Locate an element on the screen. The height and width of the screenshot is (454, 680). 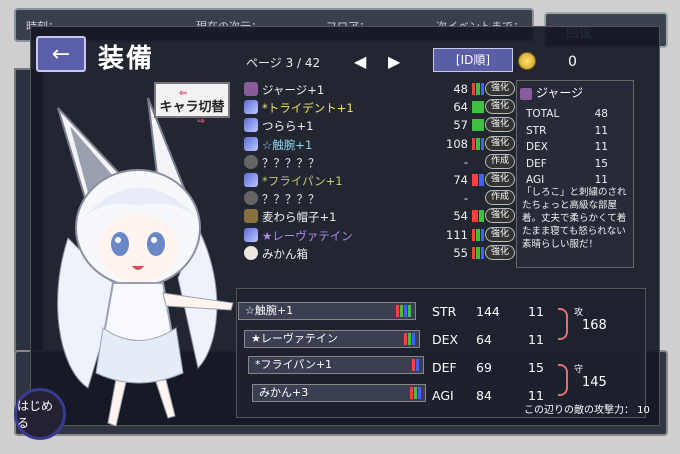
sort-button: [ID順] is located at coordinates (473, 60).